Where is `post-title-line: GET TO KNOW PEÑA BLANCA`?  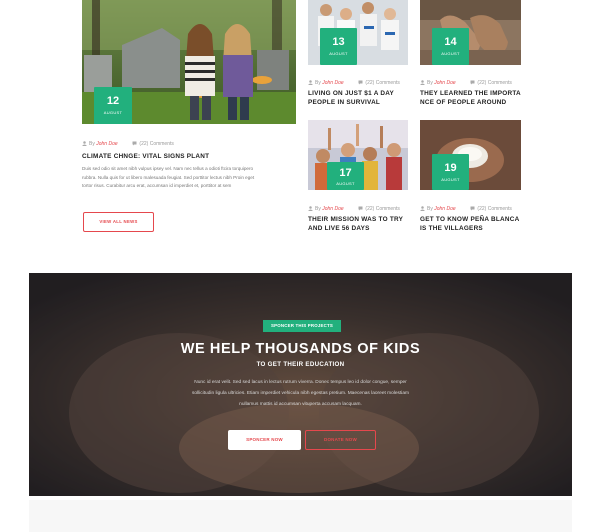
post-title-line: GET TO KNOW PEÑA BLANCA is located at coordinates (470, 219).